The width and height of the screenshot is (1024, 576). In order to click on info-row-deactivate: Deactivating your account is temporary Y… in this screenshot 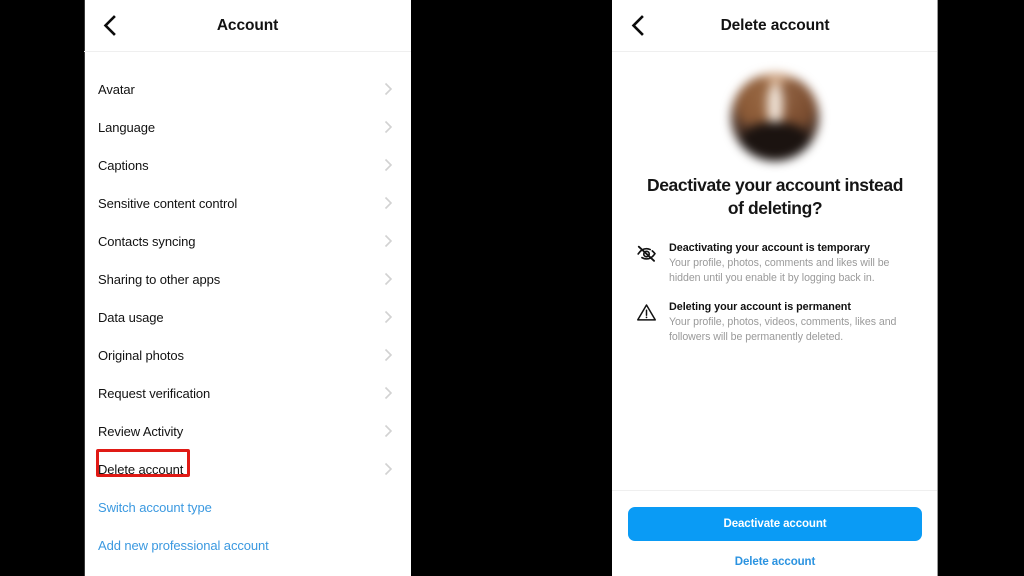, I will do `click(776, 263)`.